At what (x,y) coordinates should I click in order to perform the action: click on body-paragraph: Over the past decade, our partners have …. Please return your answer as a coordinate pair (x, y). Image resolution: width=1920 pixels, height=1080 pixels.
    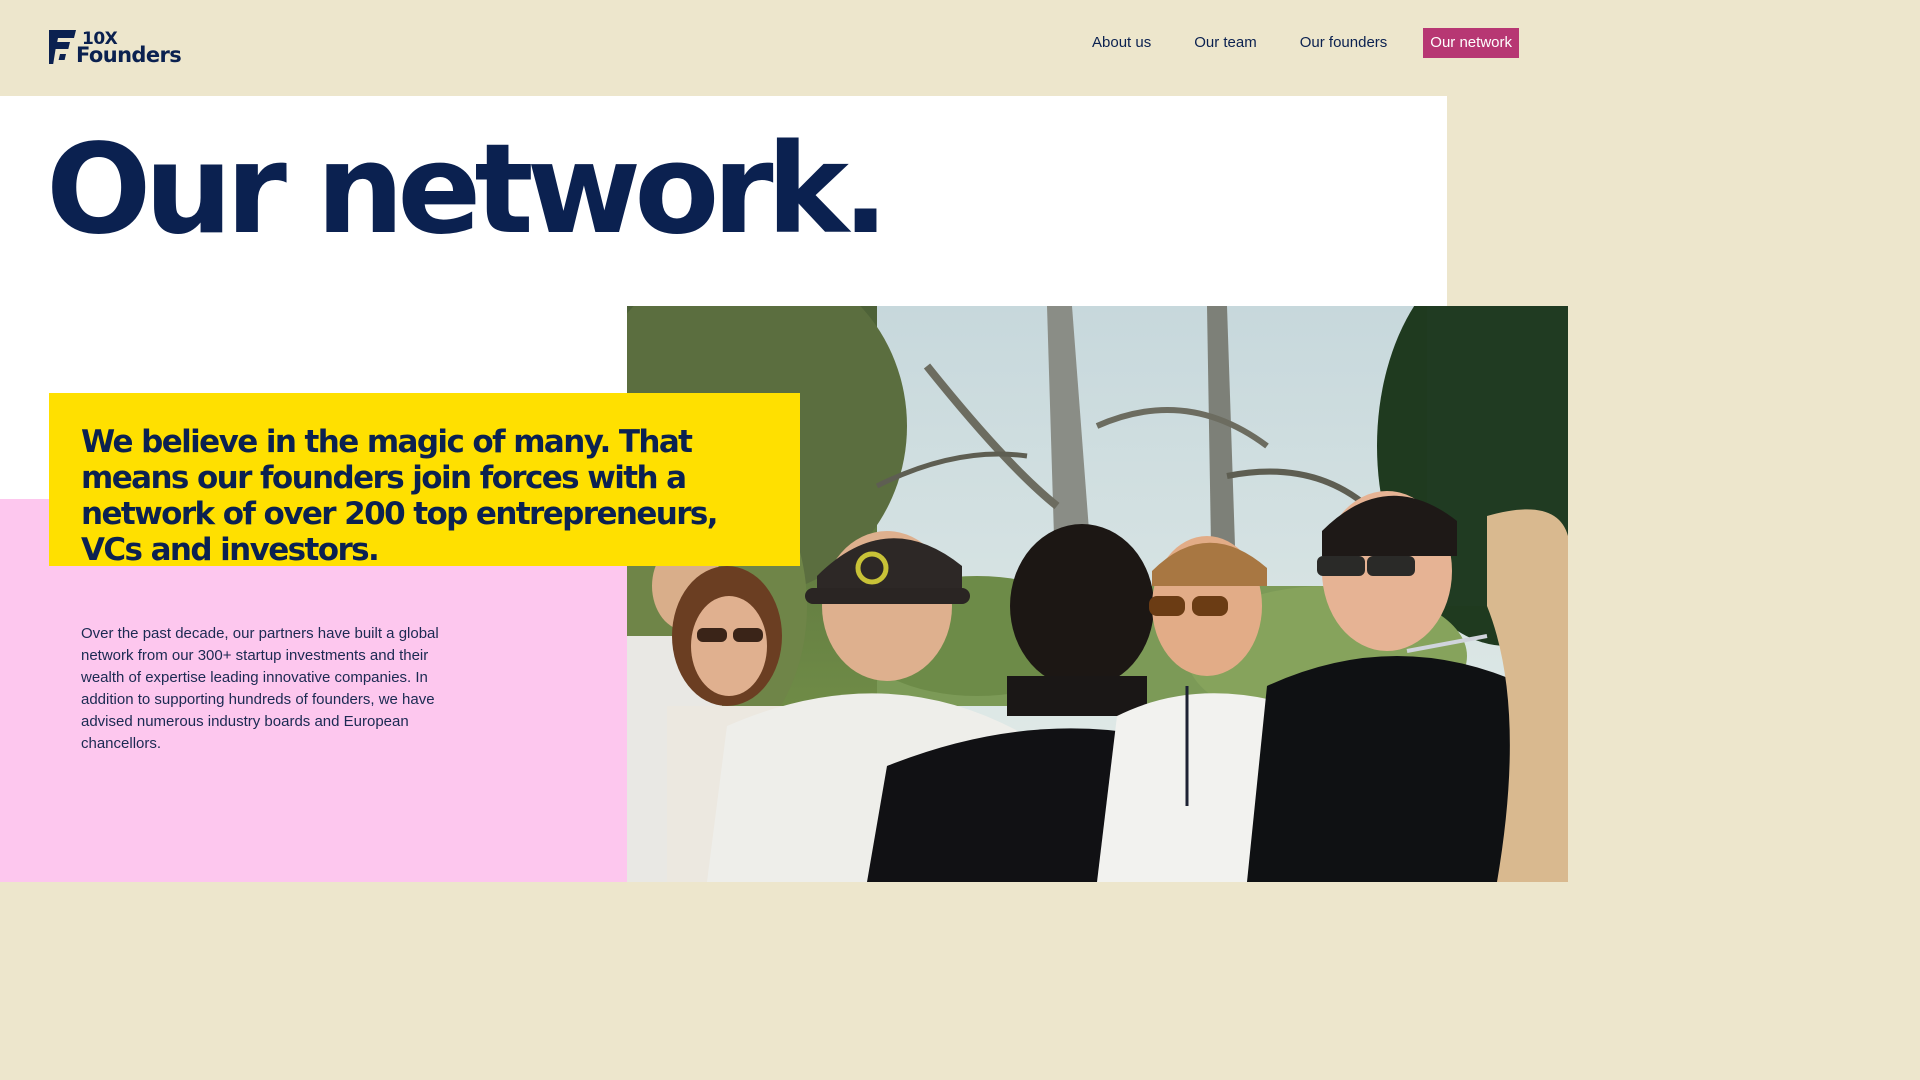
    Looking at the image, I should click on (260, 688).